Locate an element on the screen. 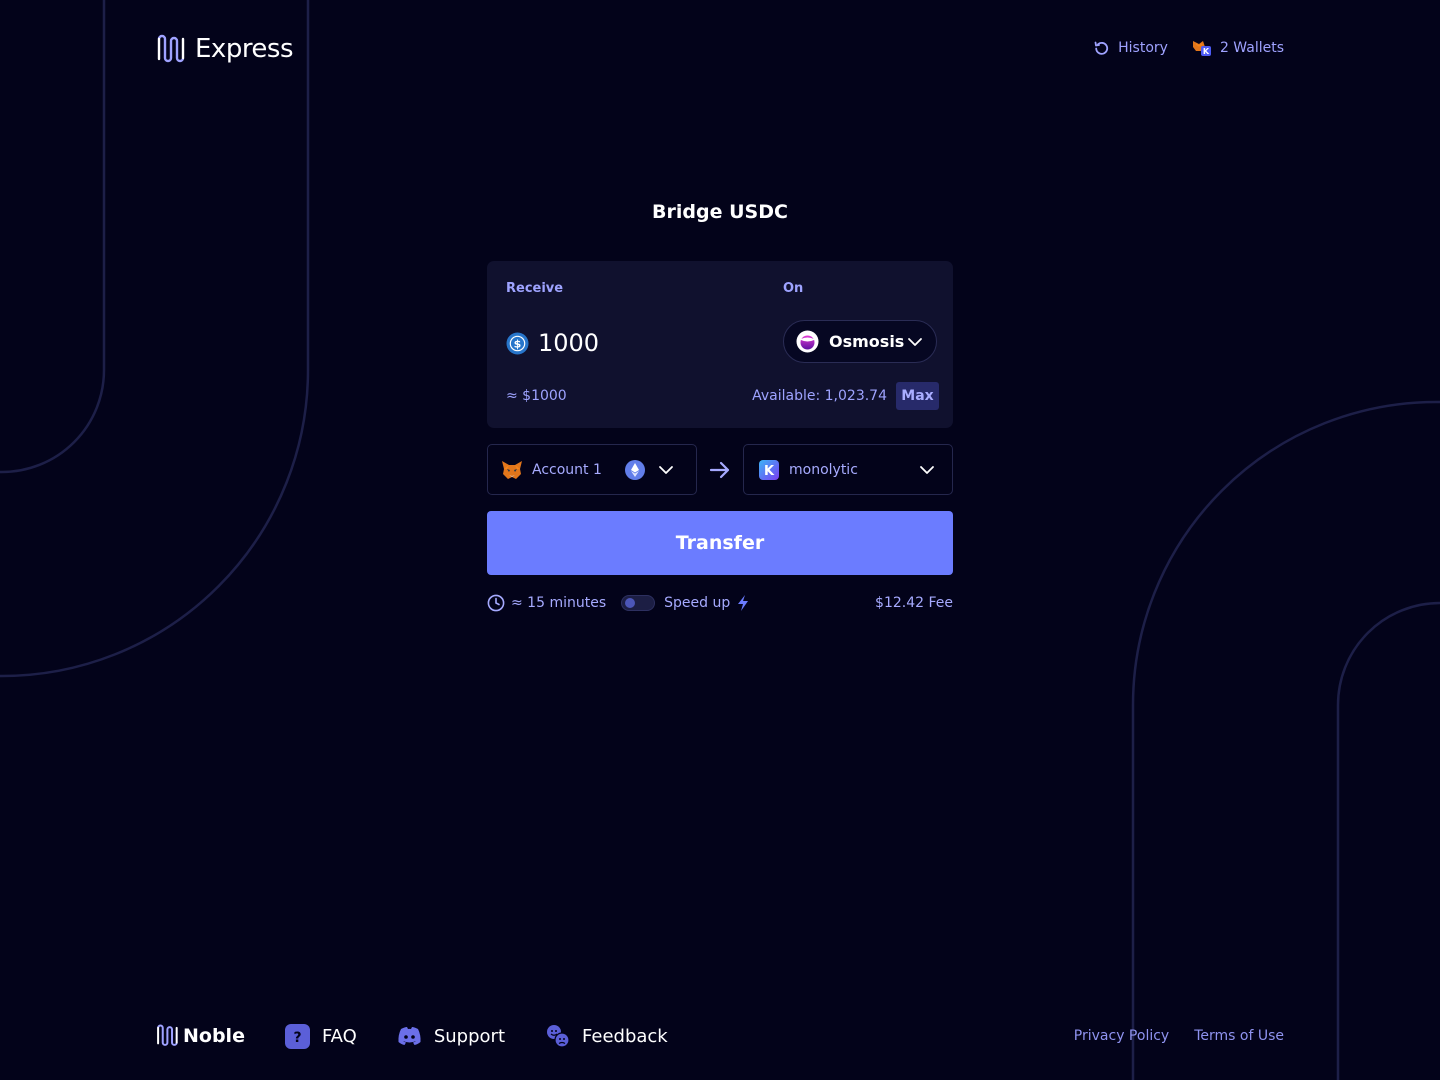 This screenshot has width=1440, height=1080. history-label: History is located at coordinates (1143, 48).